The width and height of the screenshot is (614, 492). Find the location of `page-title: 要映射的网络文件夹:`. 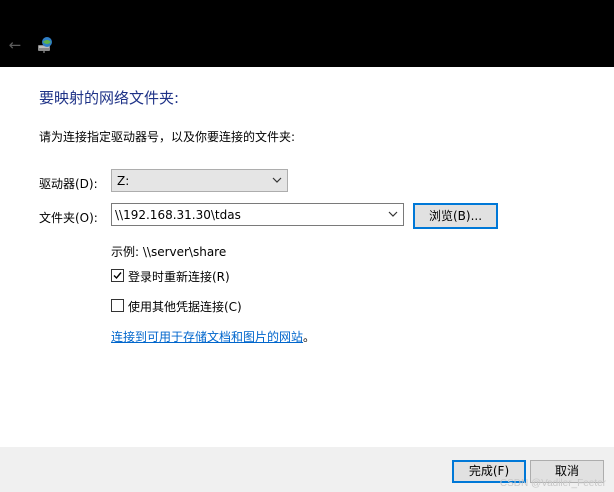

page-title: 要映射的网络文件夹: is located at coordinates (109, 98).